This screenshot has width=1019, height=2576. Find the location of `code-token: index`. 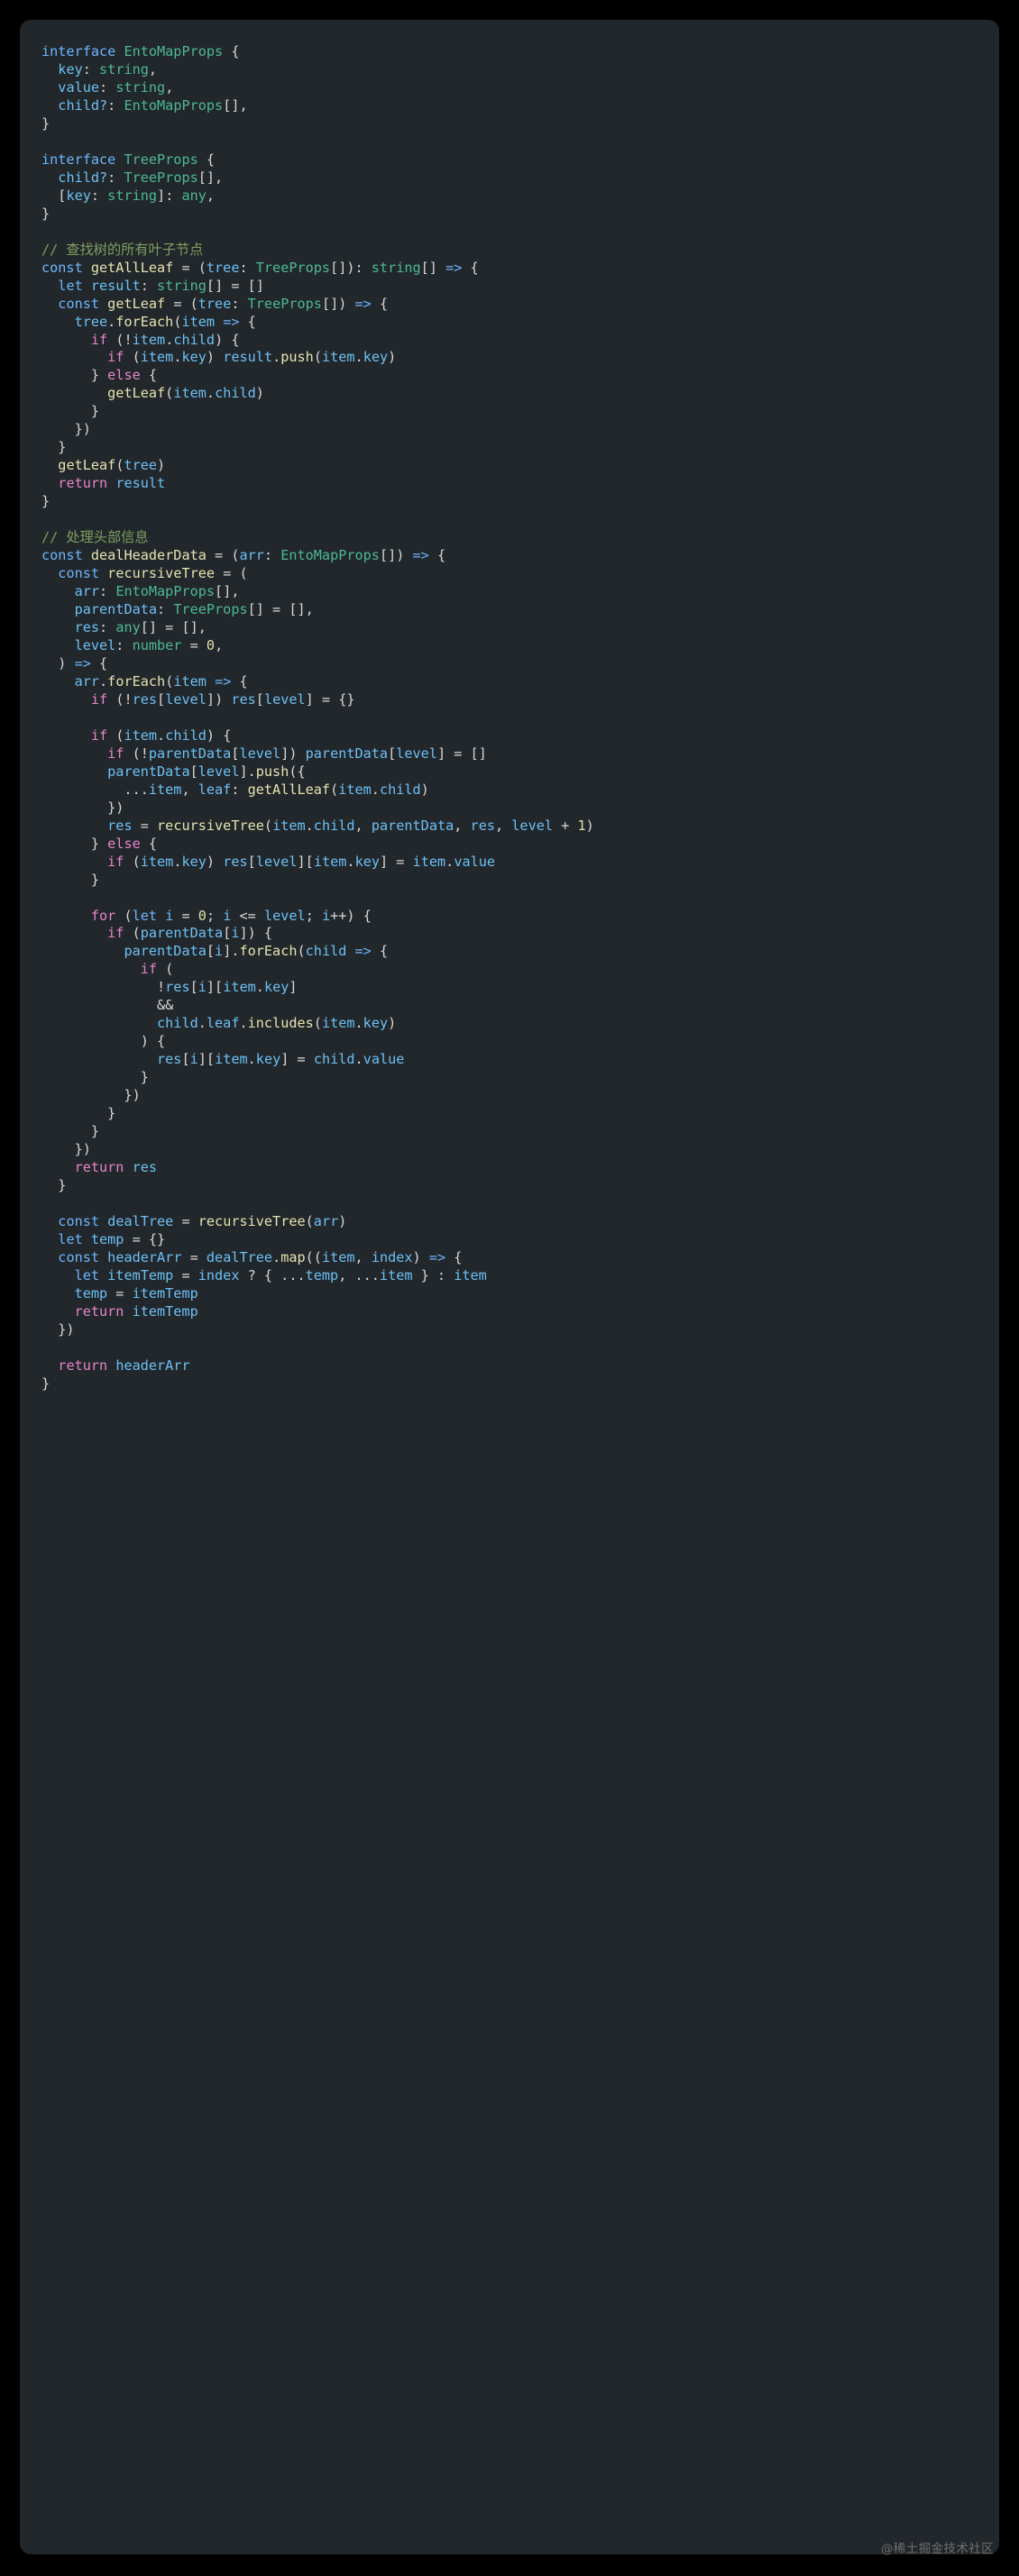

code-token: index is located at coordinates (218, 1274).